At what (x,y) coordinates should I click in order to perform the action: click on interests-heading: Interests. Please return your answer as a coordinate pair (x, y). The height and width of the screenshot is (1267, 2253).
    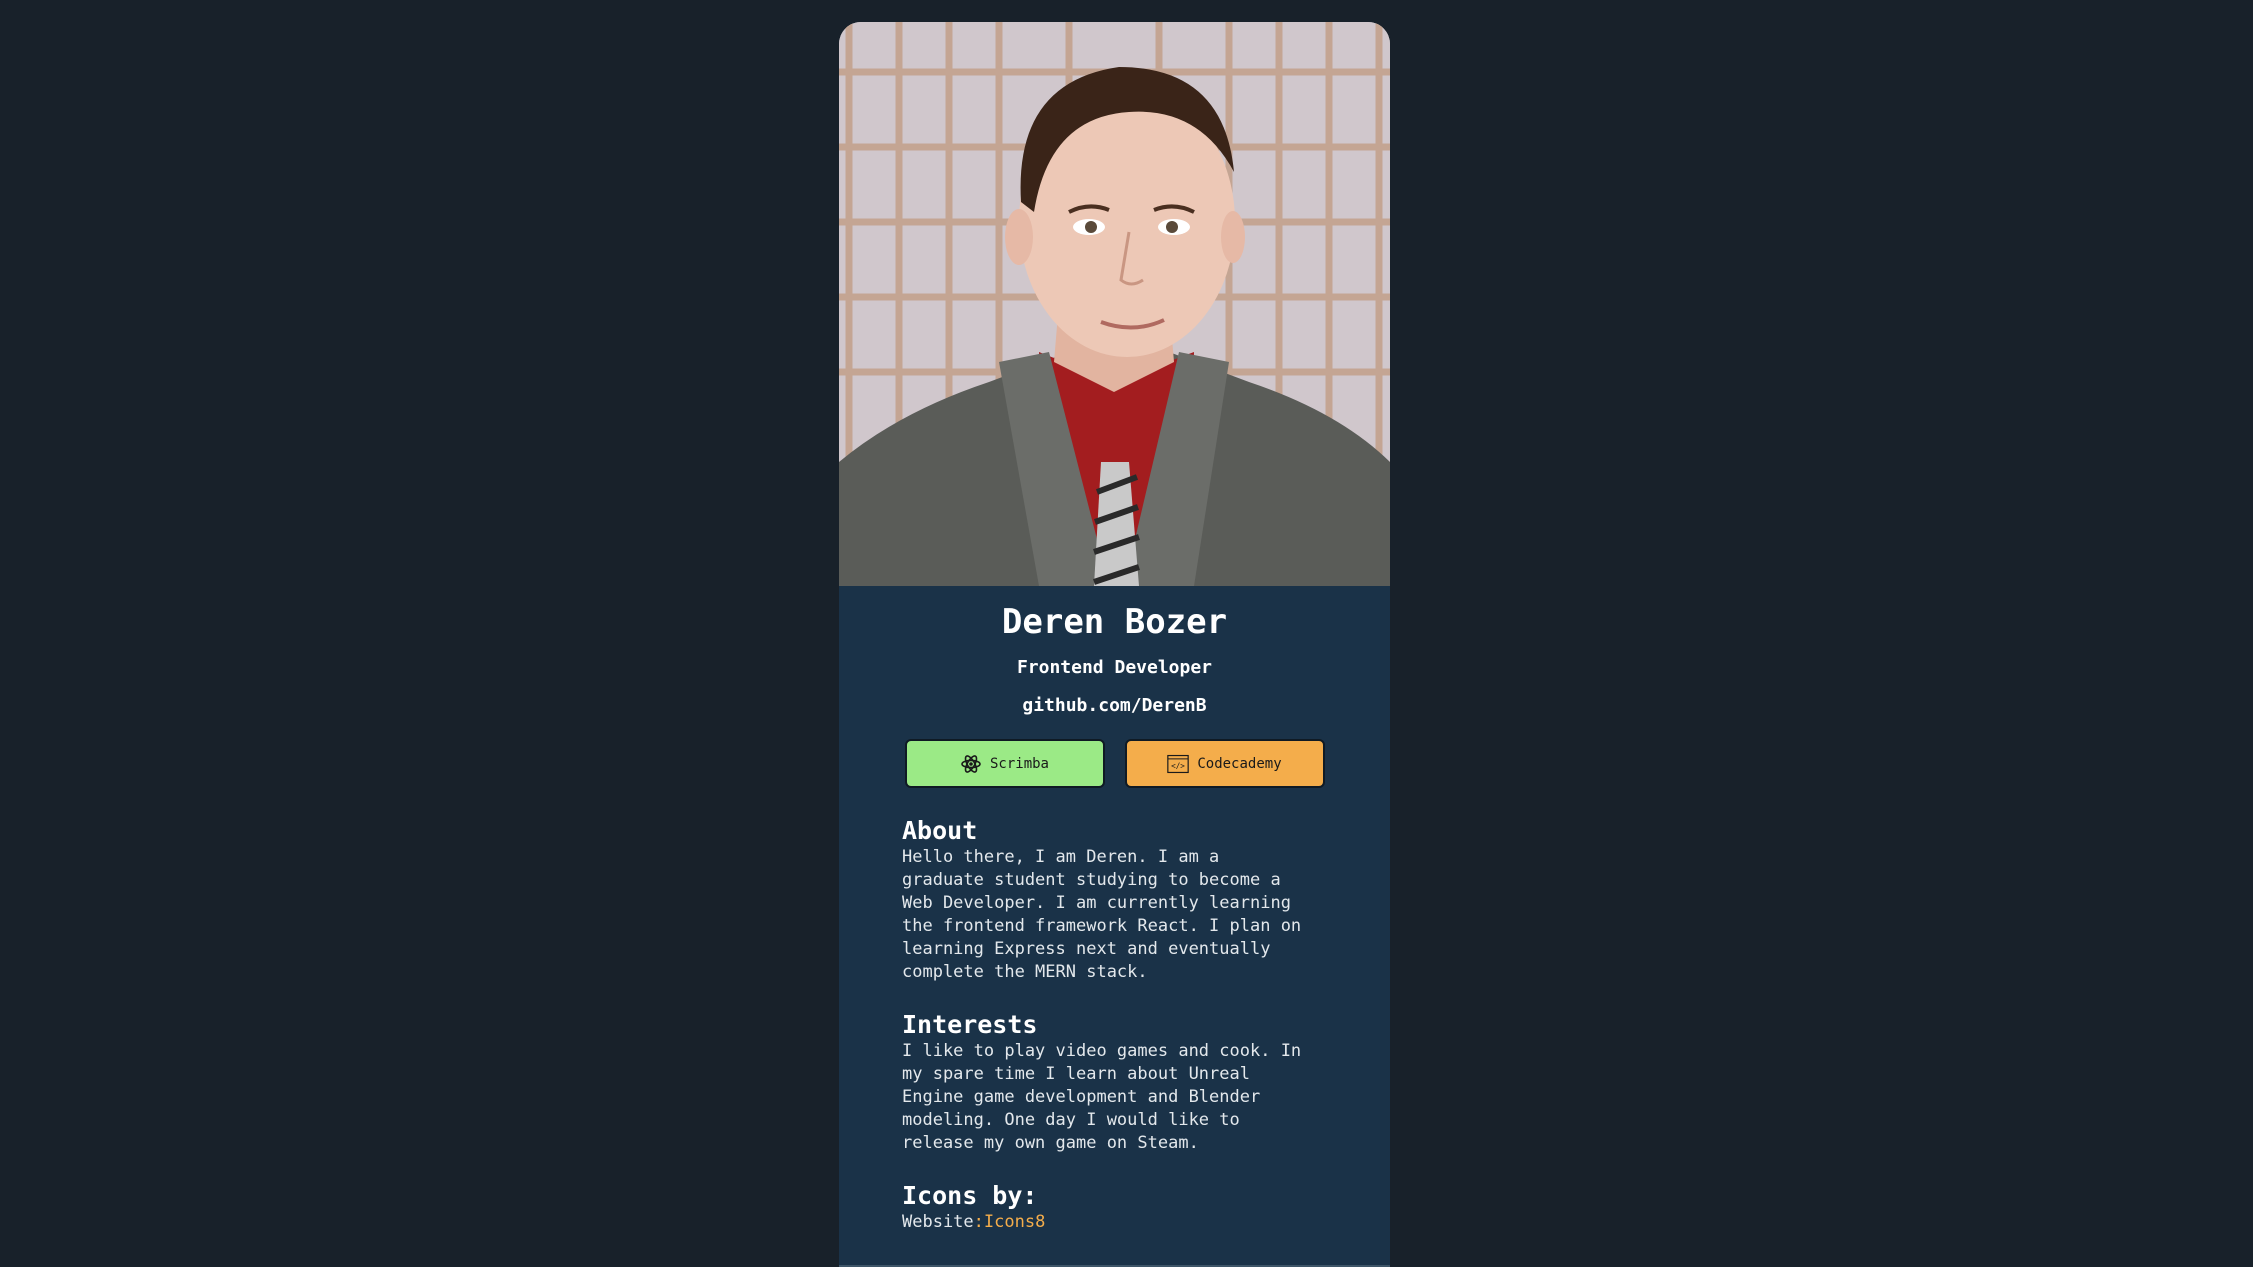
    Looking at the image, I should click on (970, 1024).